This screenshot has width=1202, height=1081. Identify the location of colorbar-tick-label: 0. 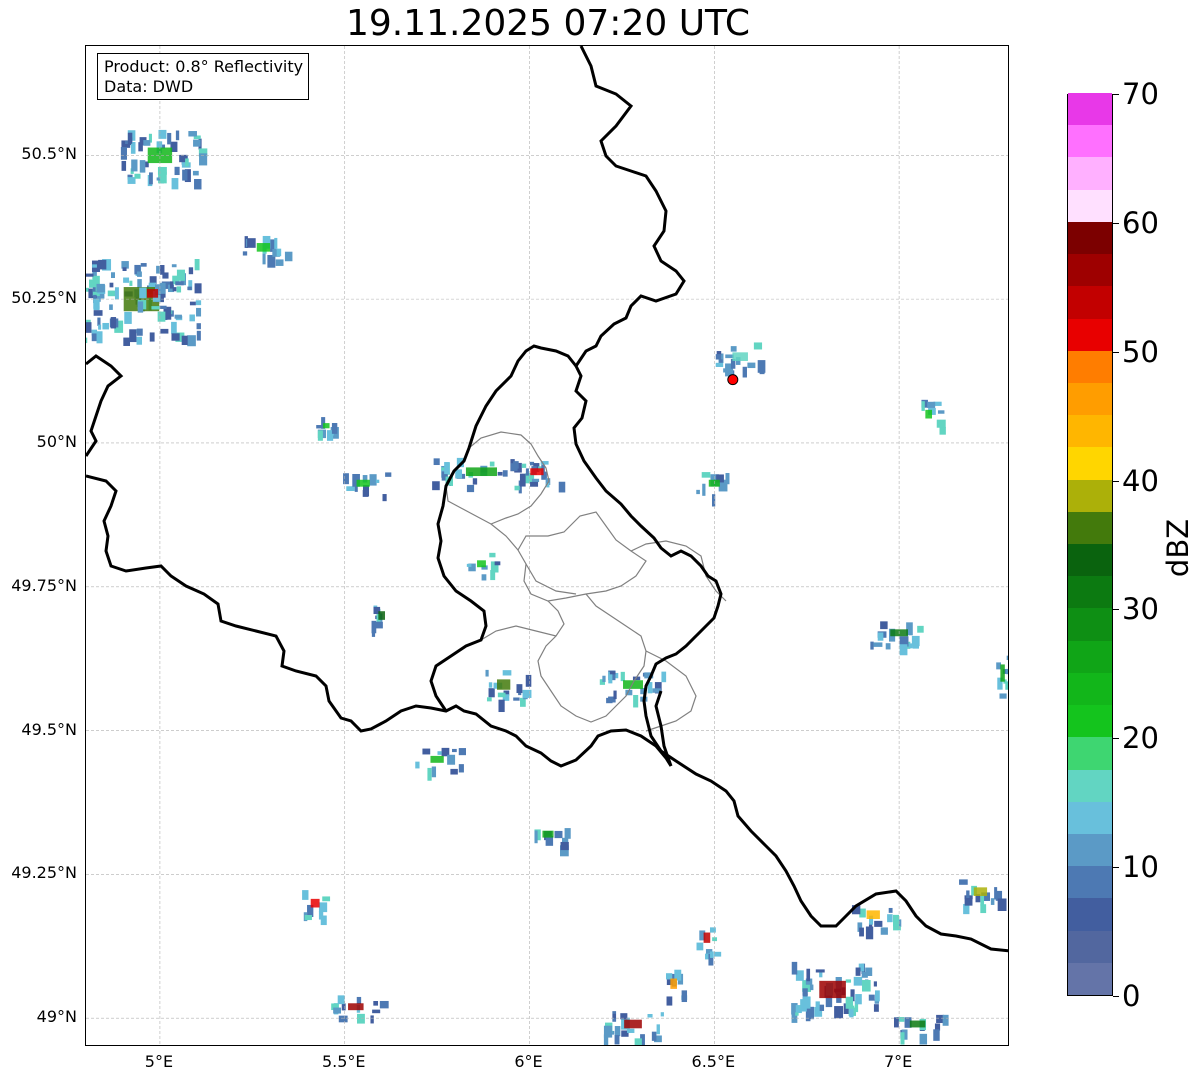
(1131, 996).